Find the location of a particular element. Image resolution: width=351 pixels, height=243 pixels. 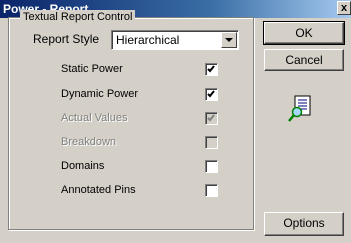

option-label-static-power: Static Power is located at coordinates (92, 69).